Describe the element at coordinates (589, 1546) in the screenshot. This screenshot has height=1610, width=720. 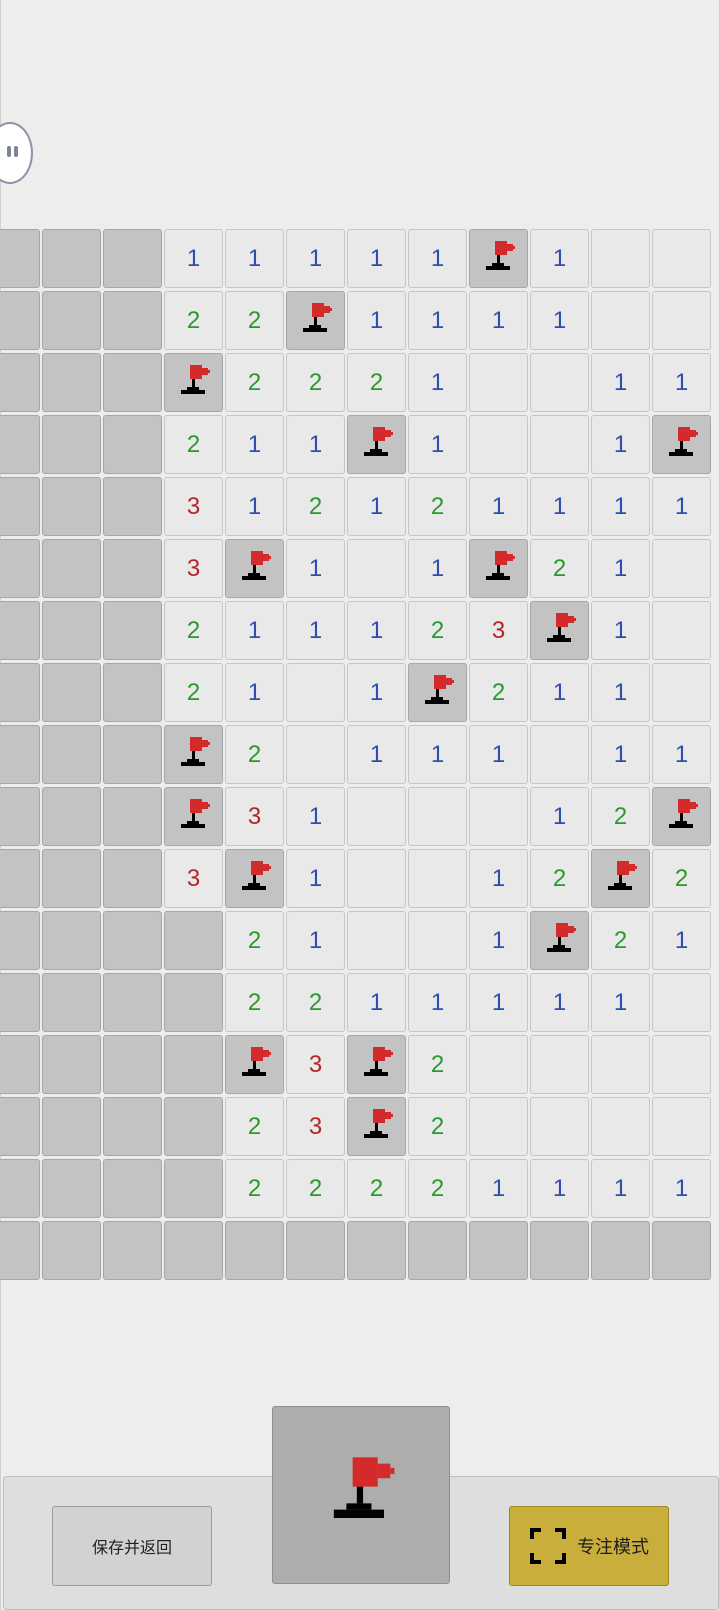
I see `focus-mode-button: 专注模式` at that location.